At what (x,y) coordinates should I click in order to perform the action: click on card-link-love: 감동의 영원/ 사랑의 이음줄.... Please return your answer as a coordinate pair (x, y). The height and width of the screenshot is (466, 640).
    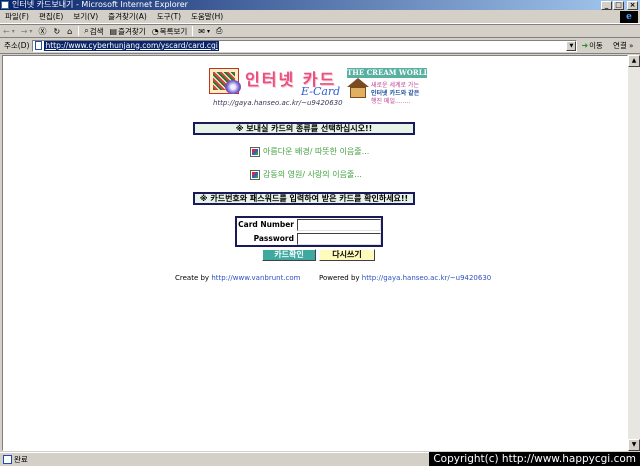
    Looking at the image, I should click on (306, 174).